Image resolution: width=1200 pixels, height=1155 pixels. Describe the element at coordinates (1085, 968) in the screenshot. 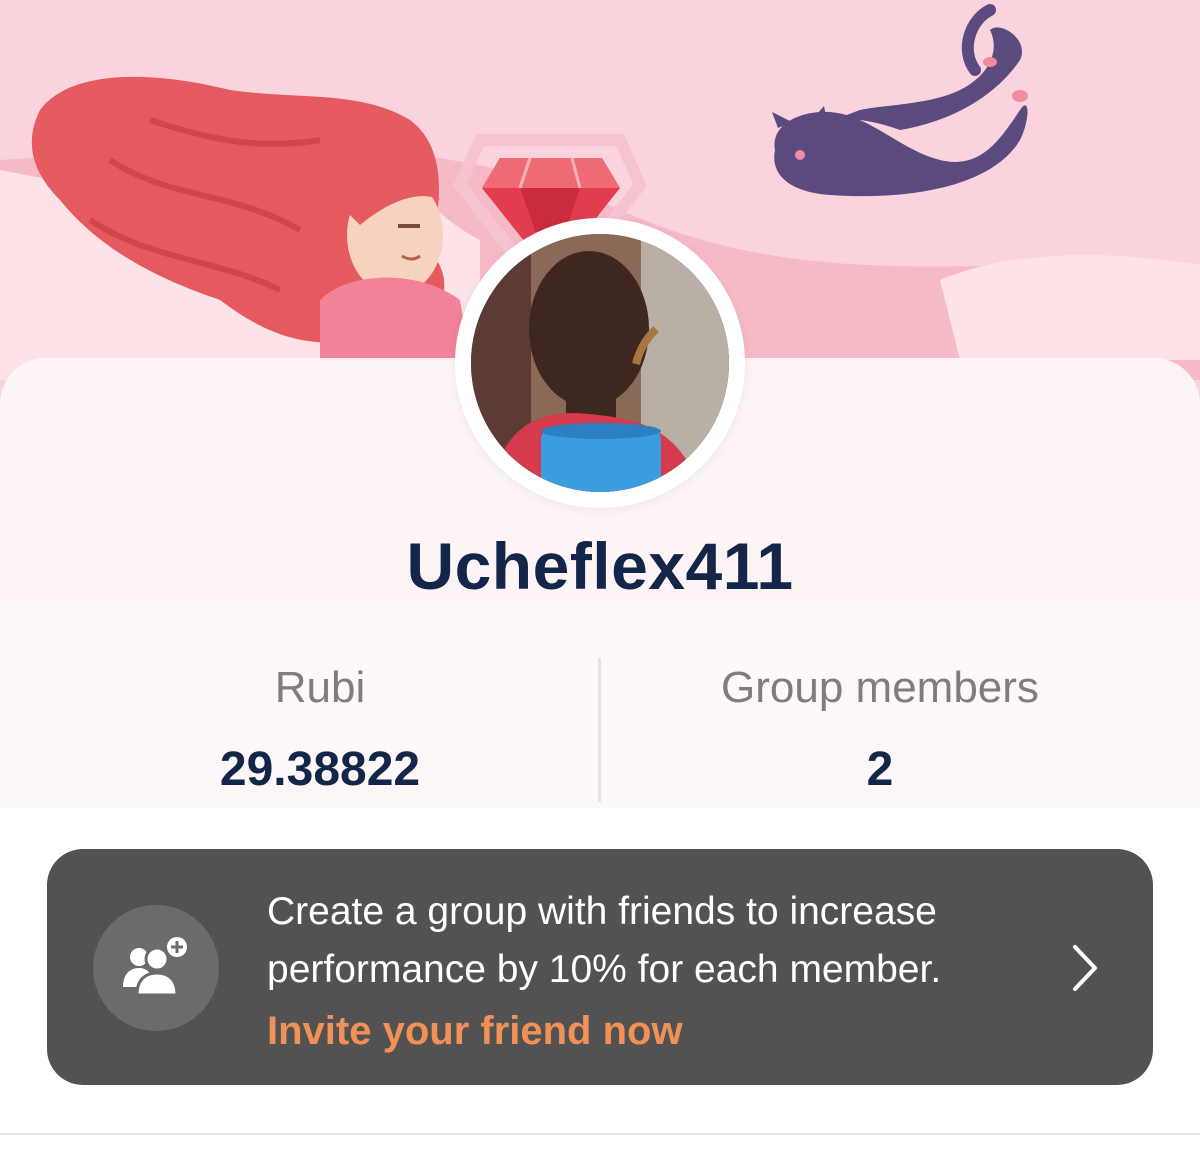

I see `chevron-right-icon` at that location.